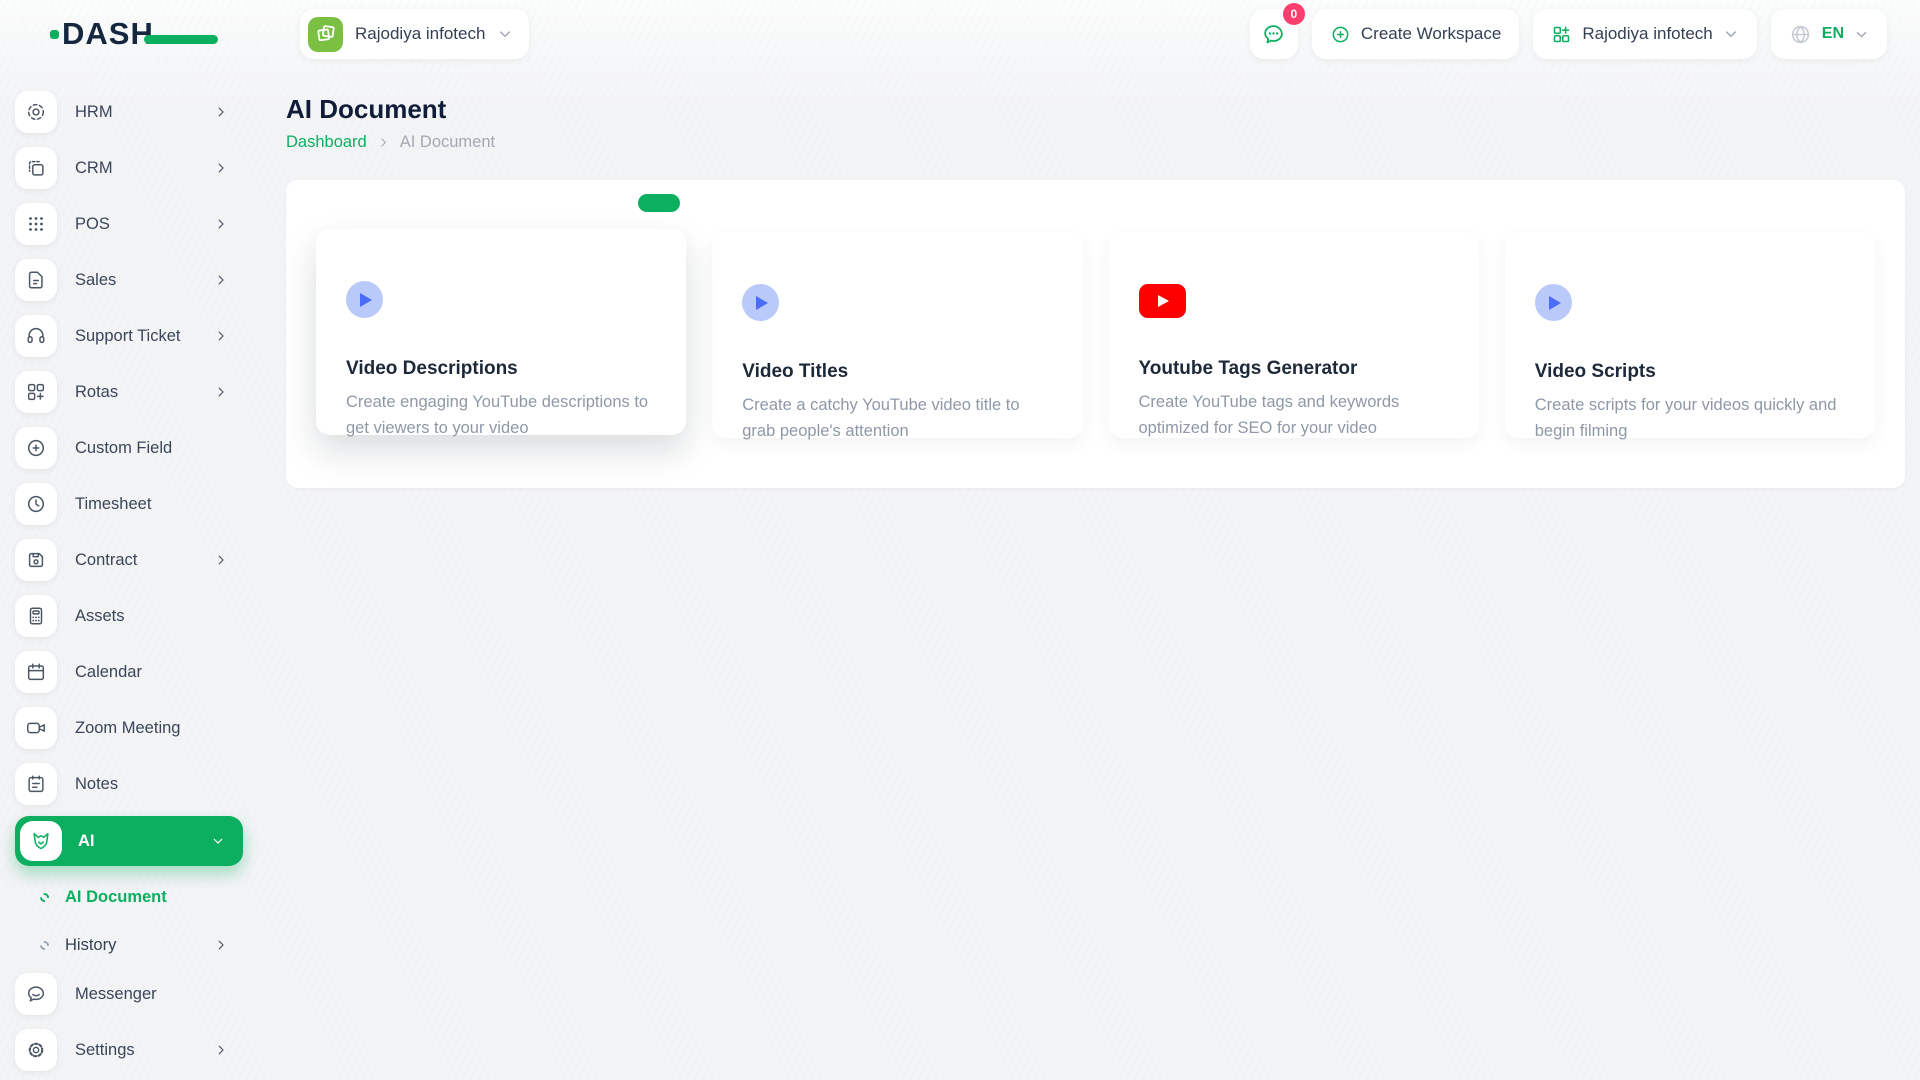  Describe the element at coordinates (1293, 14) in the screenshot. I see `chat-count-badge: 0` at that location.